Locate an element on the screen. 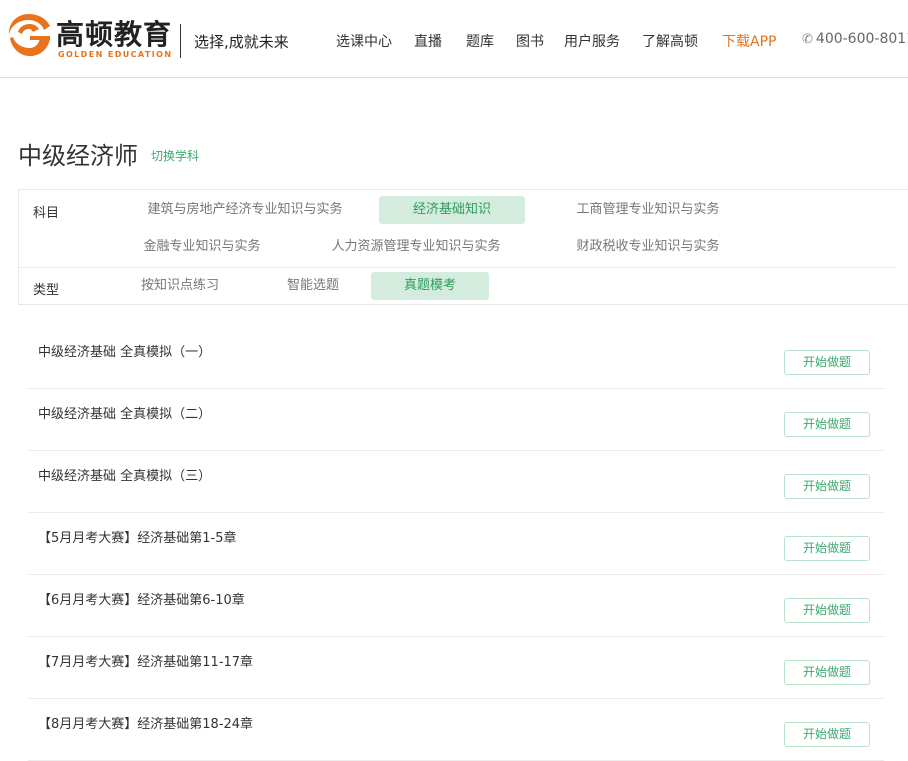 This screenshot has height=761, width=908. subject-option-economic-basics: 经济基础知识 is located at coordinates (452, 210).